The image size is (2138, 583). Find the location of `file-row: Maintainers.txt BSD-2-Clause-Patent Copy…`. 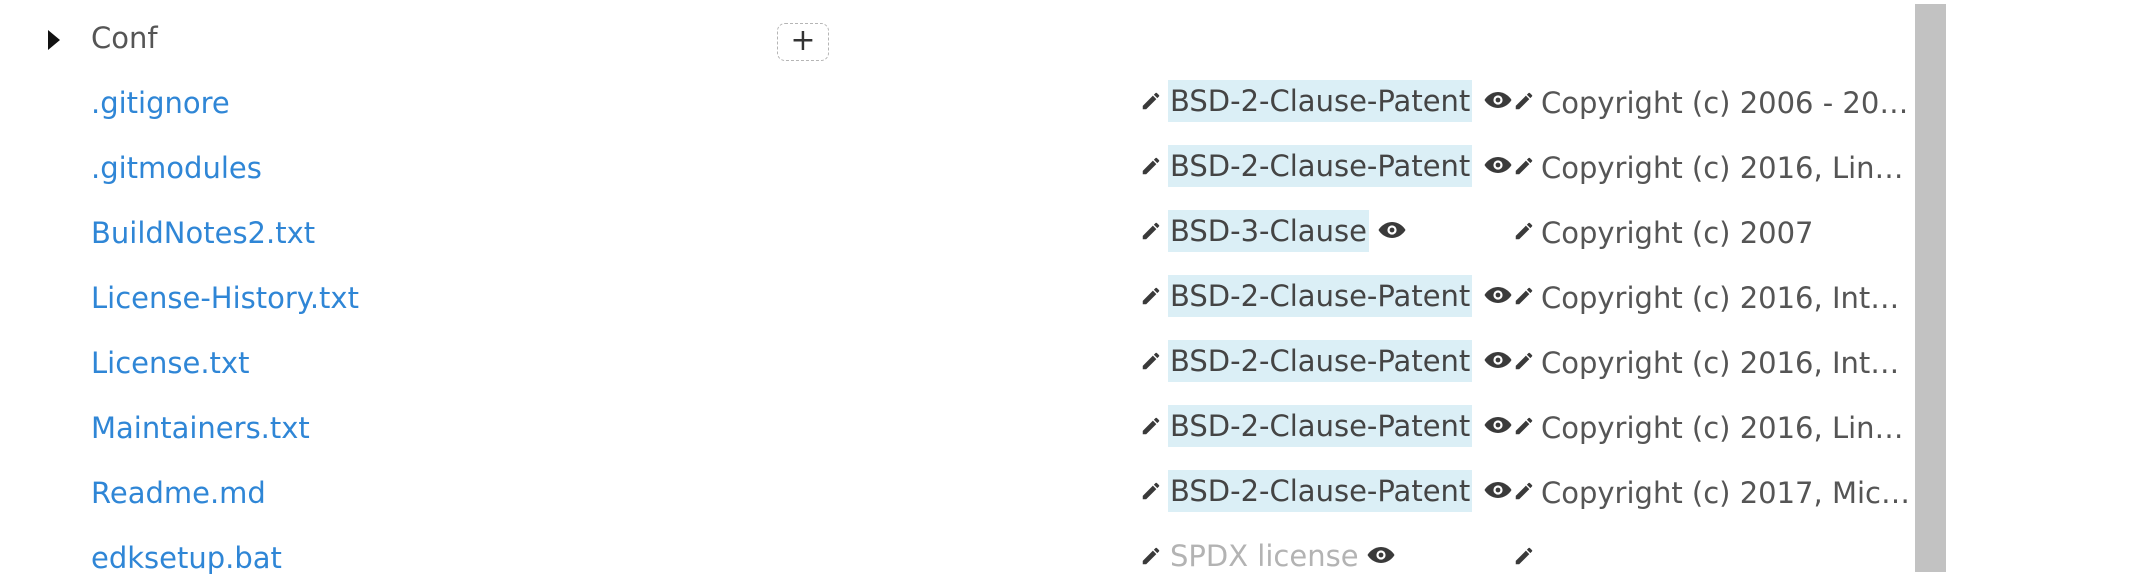

file-row: Maintainers.txt BSD-2-Clause-Patent Copy… is located at coordinates (960, 425).